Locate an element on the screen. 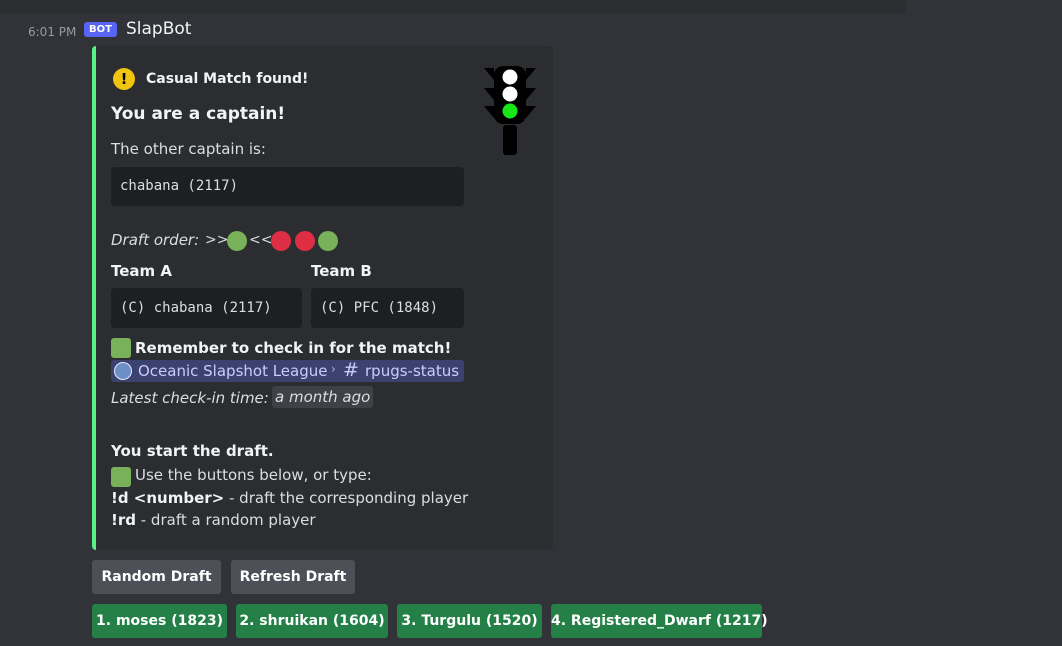 The image size is (1062, 646). player-button-moses: 1. moses (1823) is located at coordinates (159, 621).